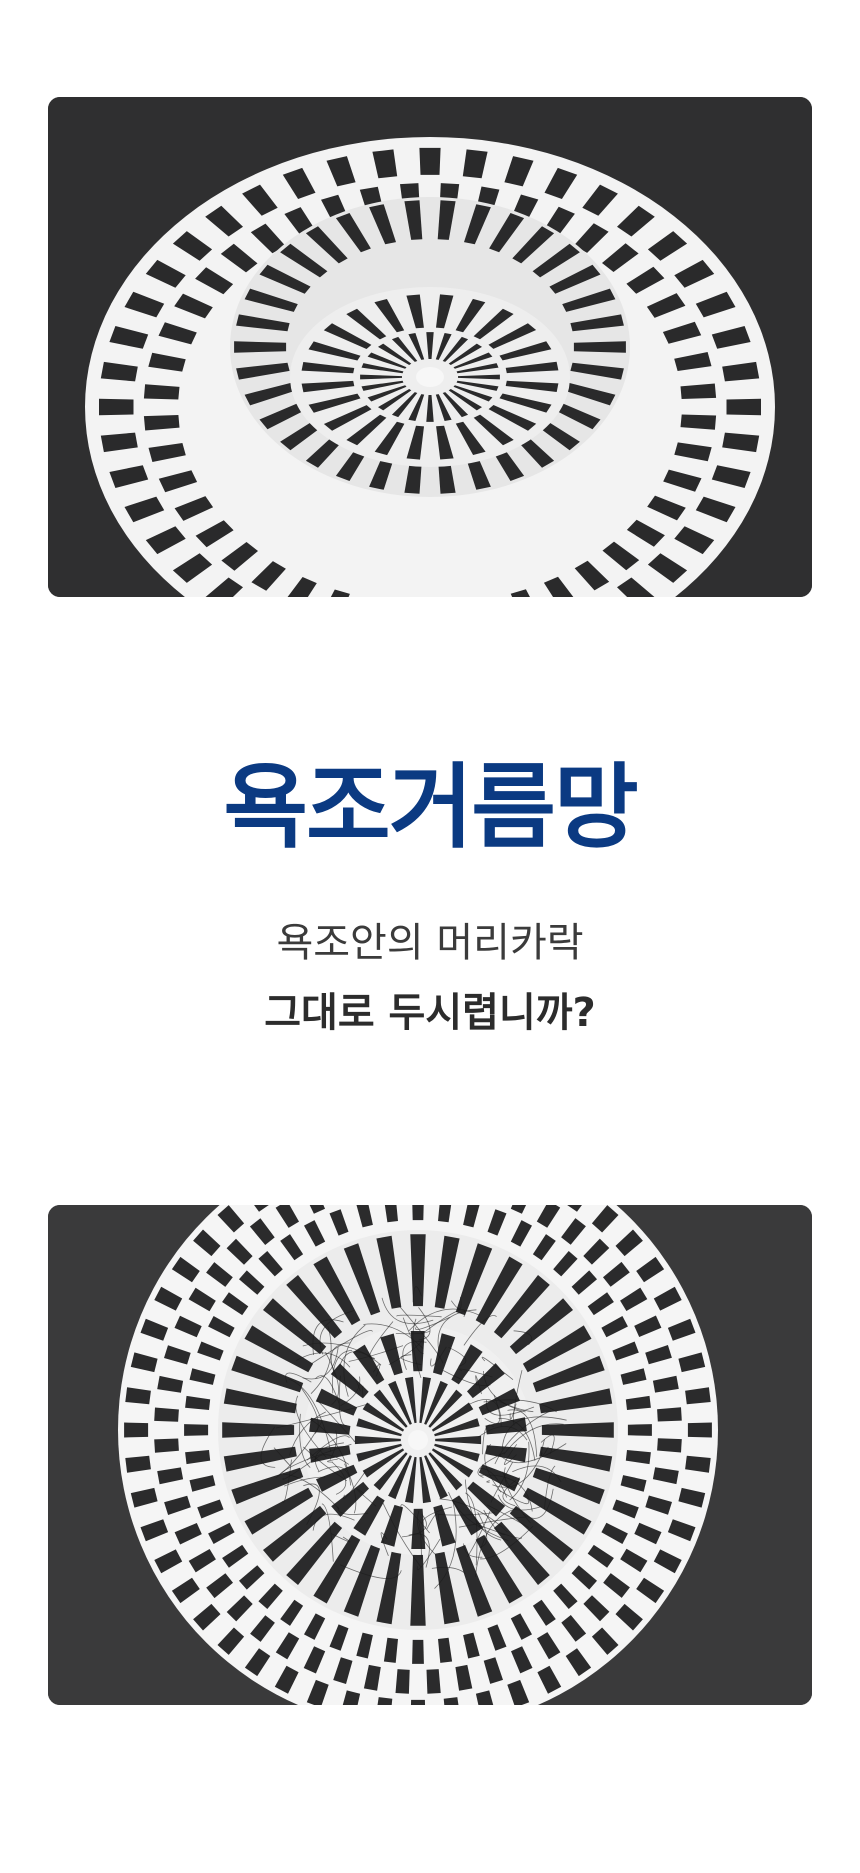 This screenshot has width=860, height=1873. I want to click on subtitle-line-2: 그대로 두시렵니까?, so click(430, 1013).